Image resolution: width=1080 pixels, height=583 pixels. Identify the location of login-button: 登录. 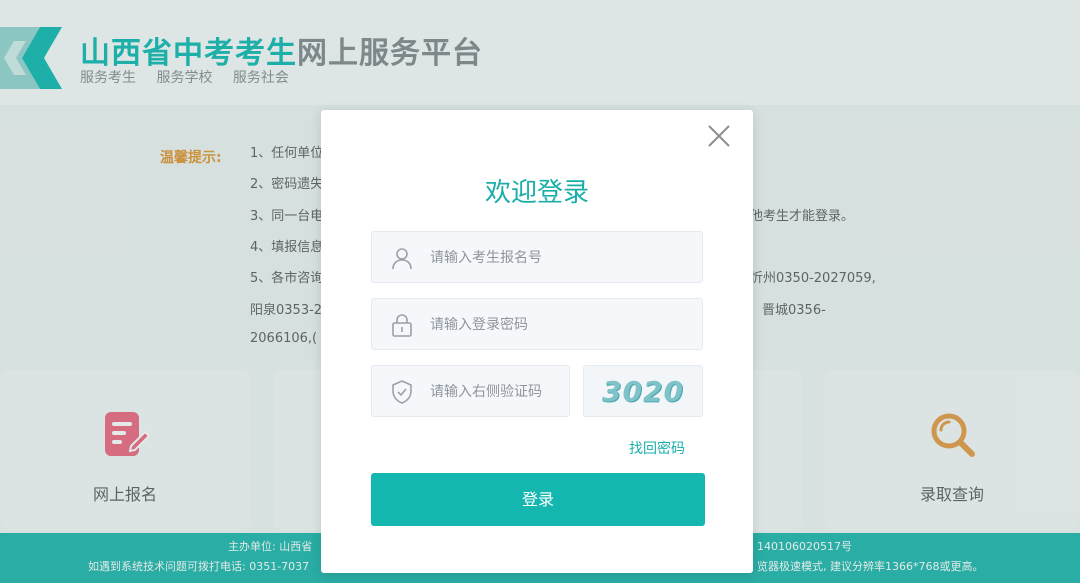
(538, 499).